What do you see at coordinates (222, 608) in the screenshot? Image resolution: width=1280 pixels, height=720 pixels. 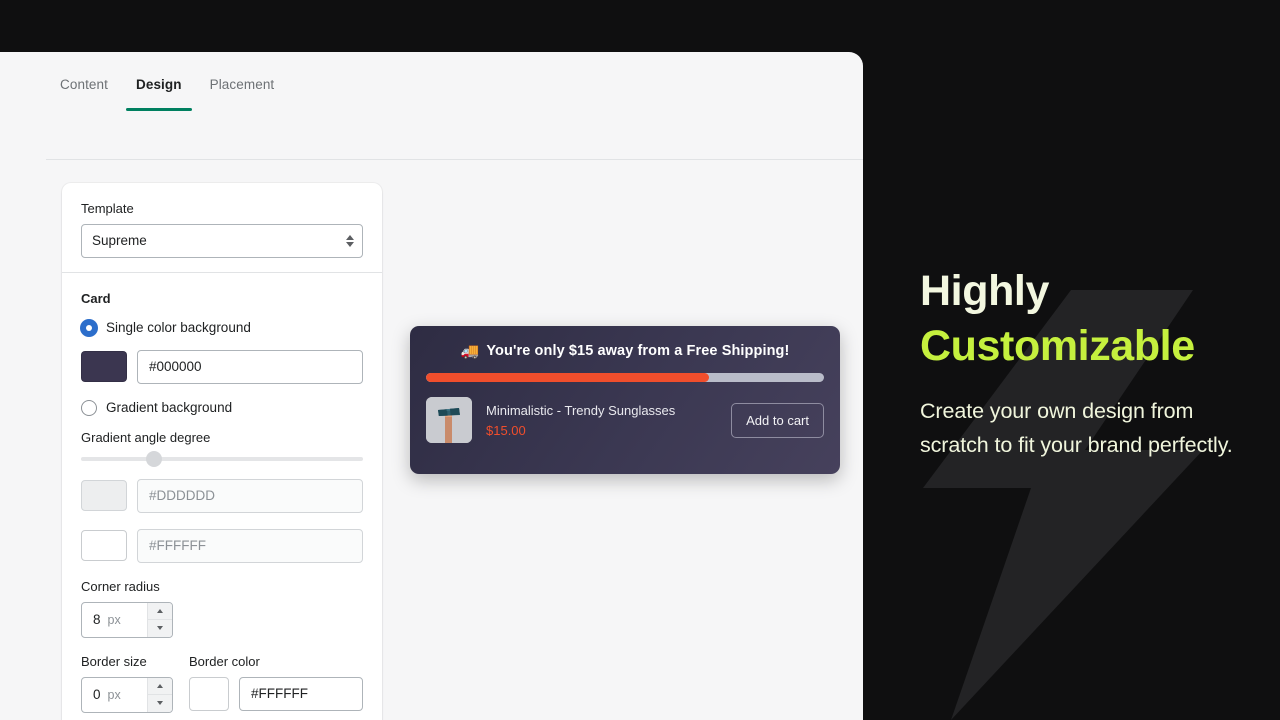 I see `corner-radius-field: Corner radius 8 px` at bounding box center [222, 608].